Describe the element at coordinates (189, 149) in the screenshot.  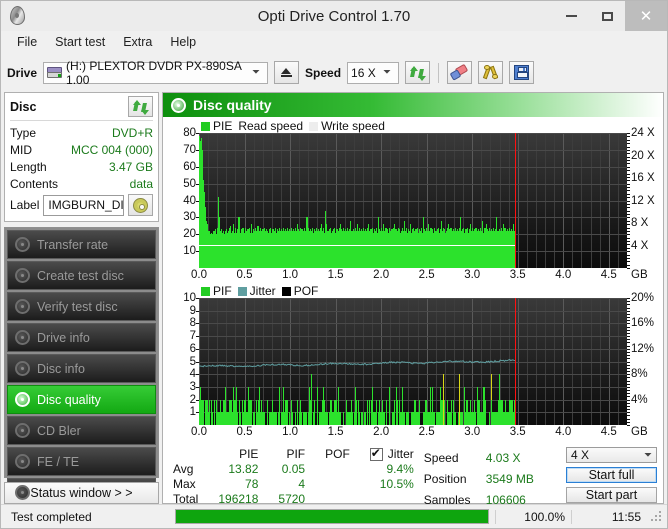
I see `y-tick-label: 70` at that location.